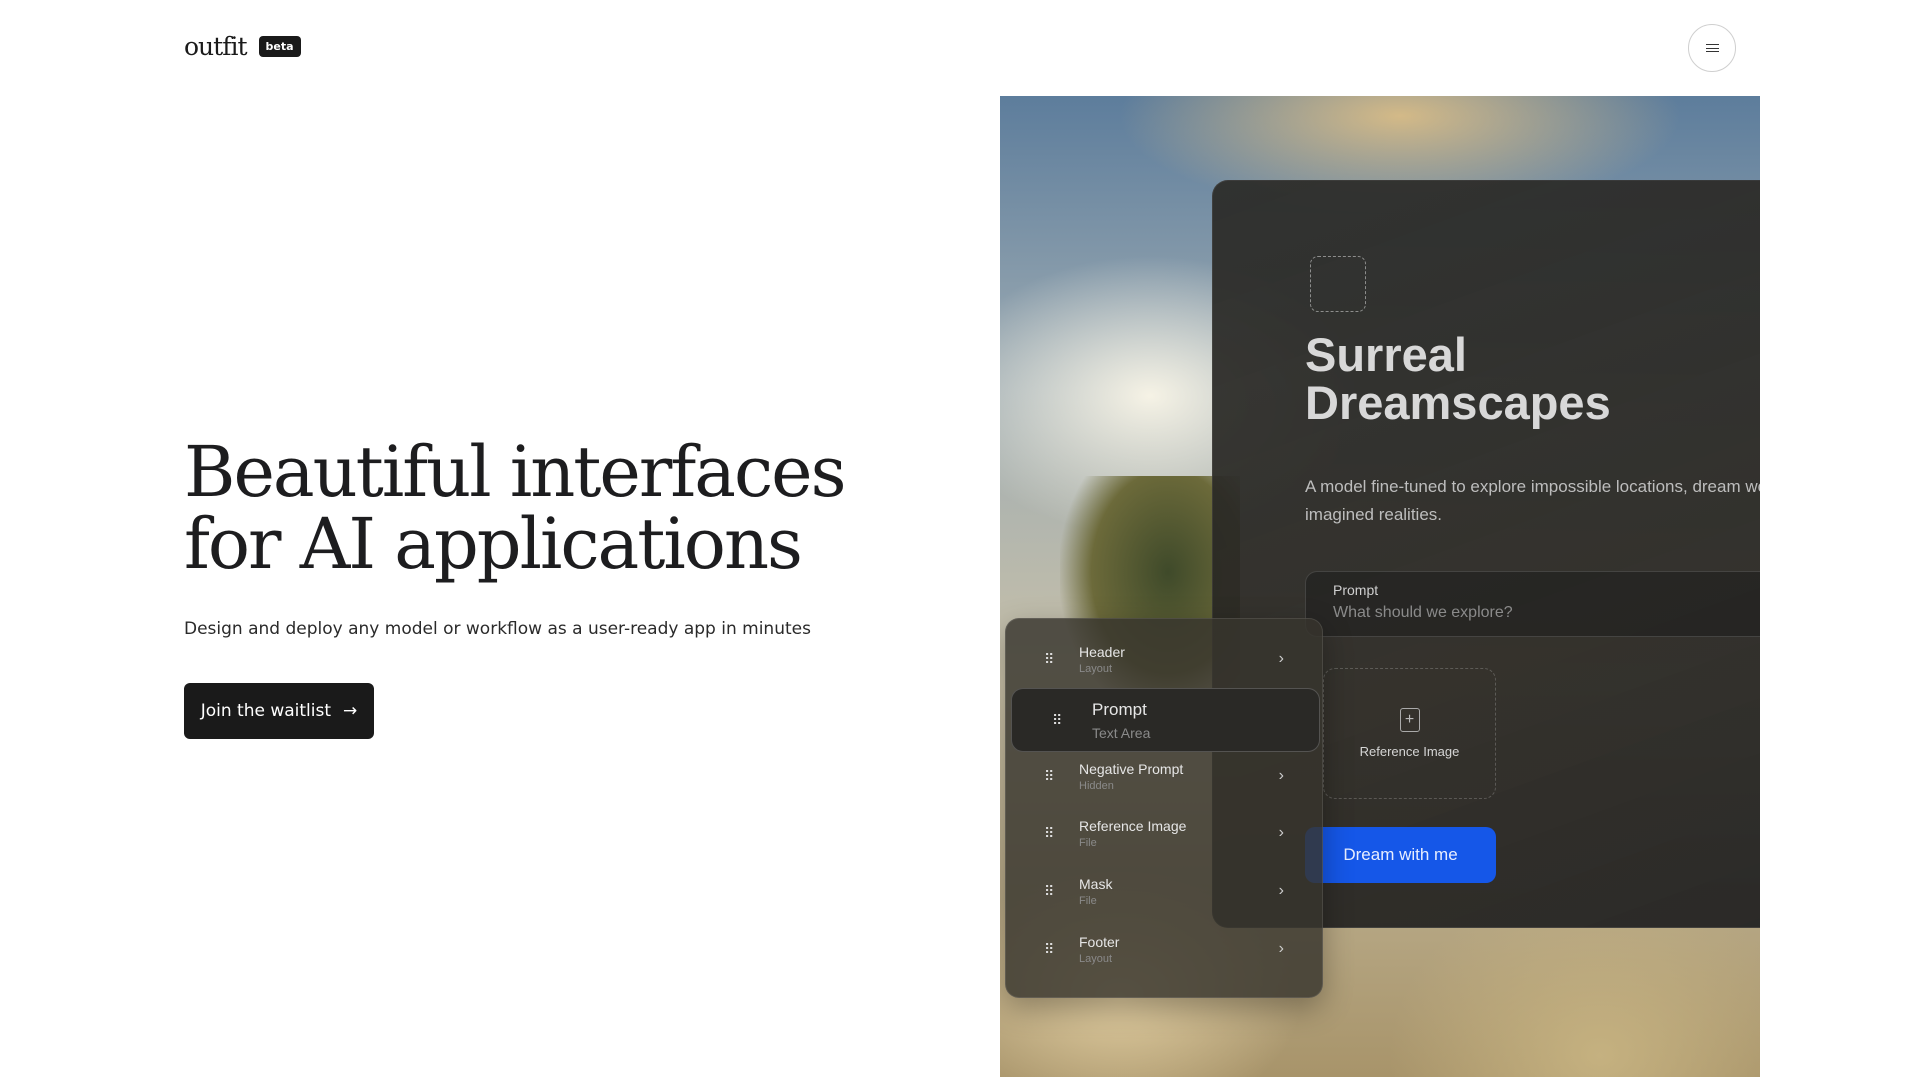  What do you see at coordinates (1133, 825) in the screenshot?
I see `layer-title: Reference Image` at bounding box center [1133, 825].